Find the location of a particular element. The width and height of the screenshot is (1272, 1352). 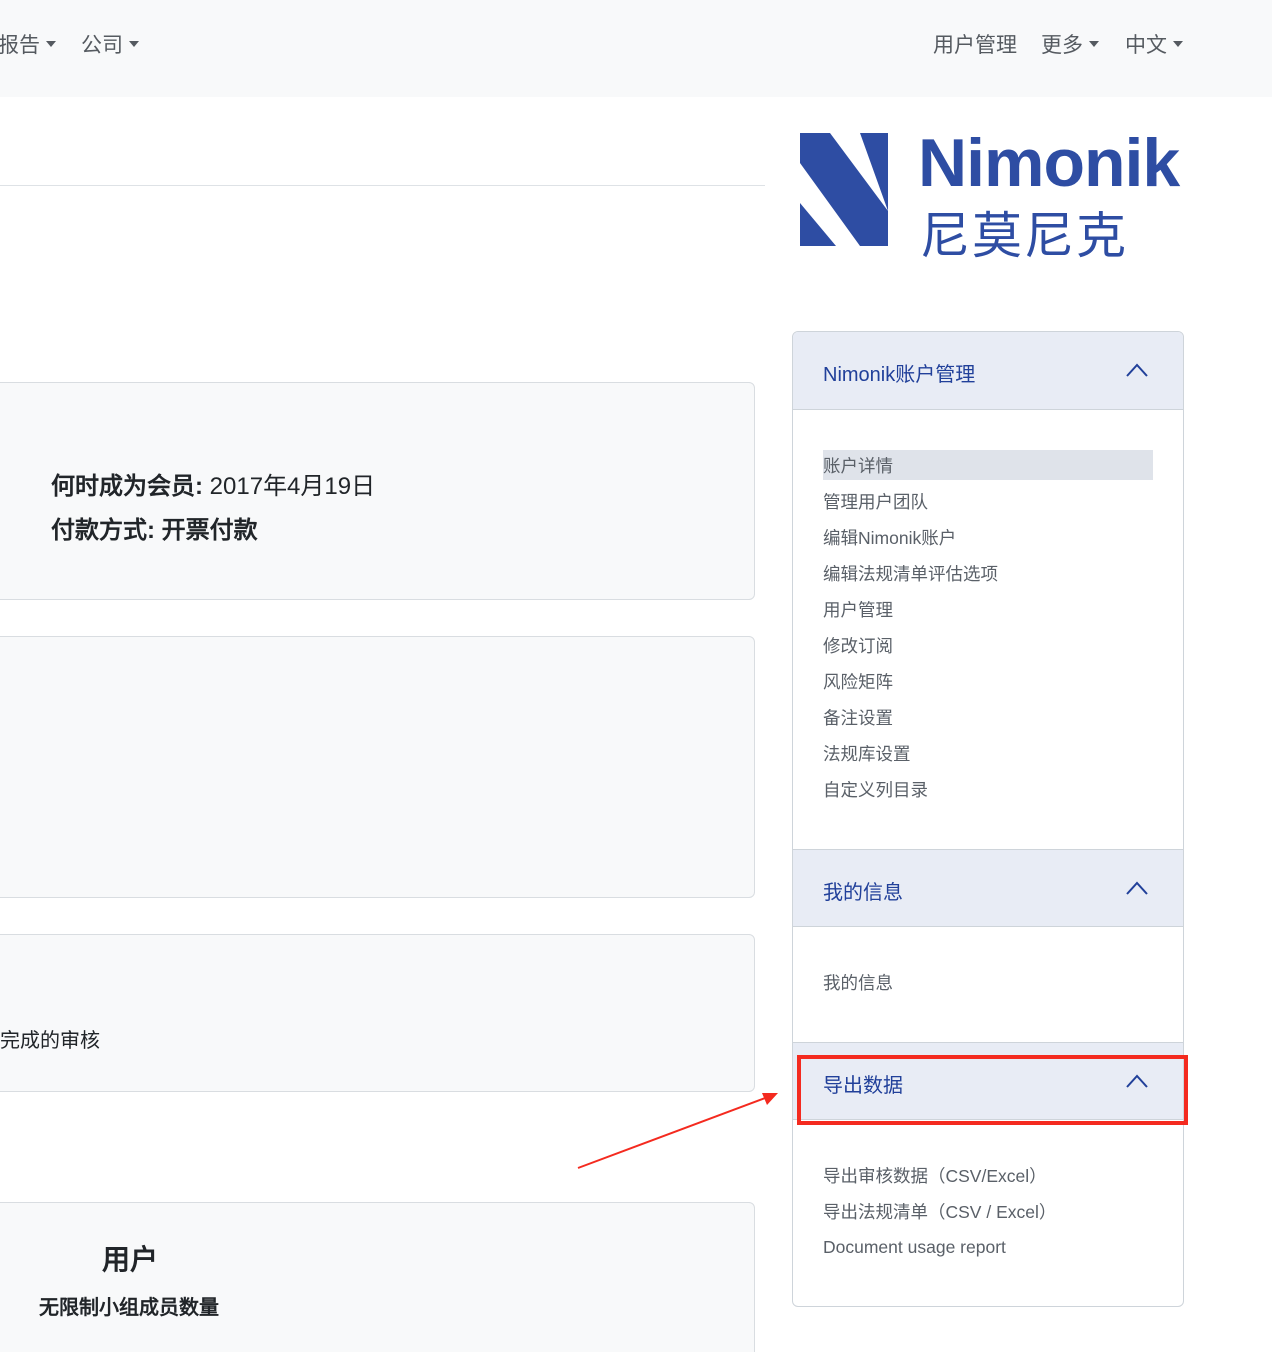

sidebar-link-edit-account: 编辑Nimonik账户 is located at coordinates (889, 537).